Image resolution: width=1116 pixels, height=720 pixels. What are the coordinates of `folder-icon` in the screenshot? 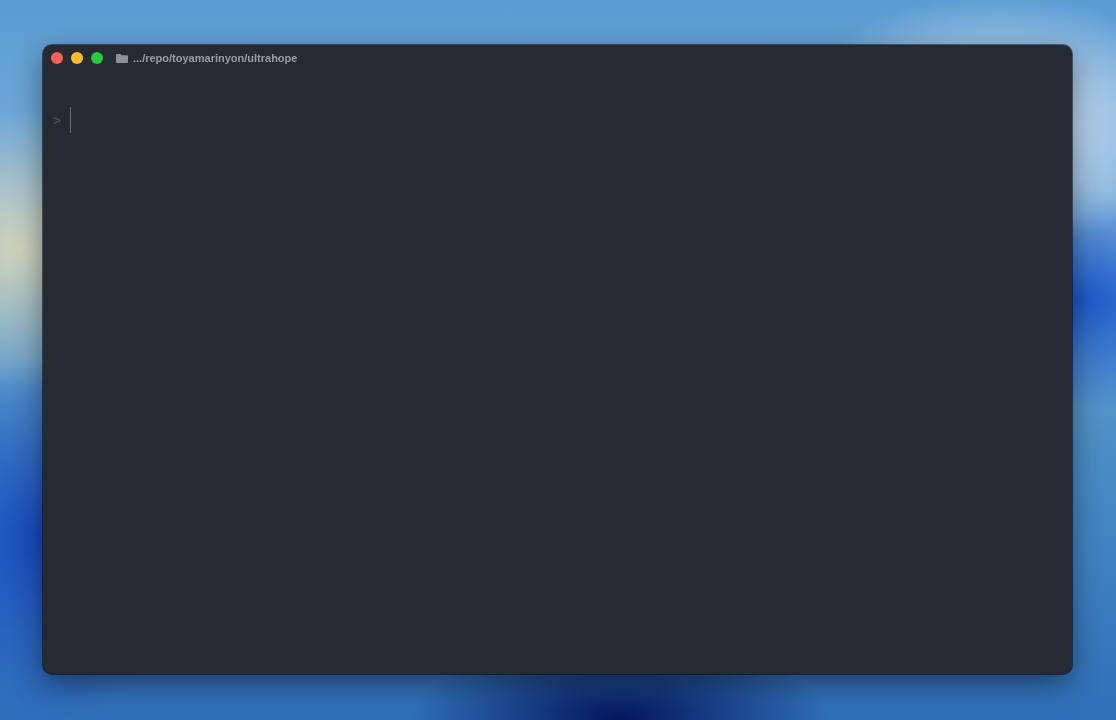 It's located at (122, 58).